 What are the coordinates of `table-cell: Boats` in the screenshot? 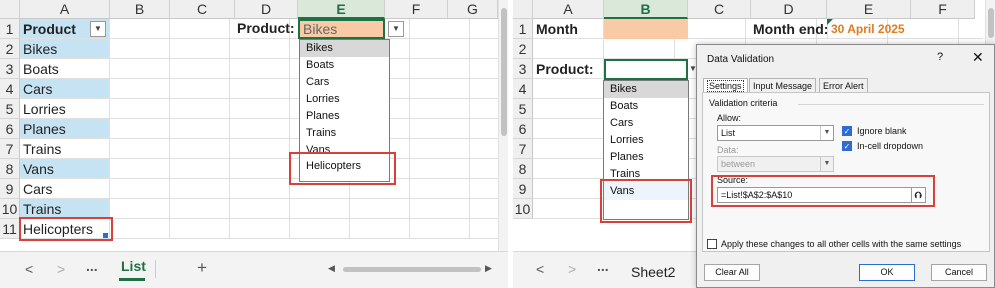 It's located at (65, 69).